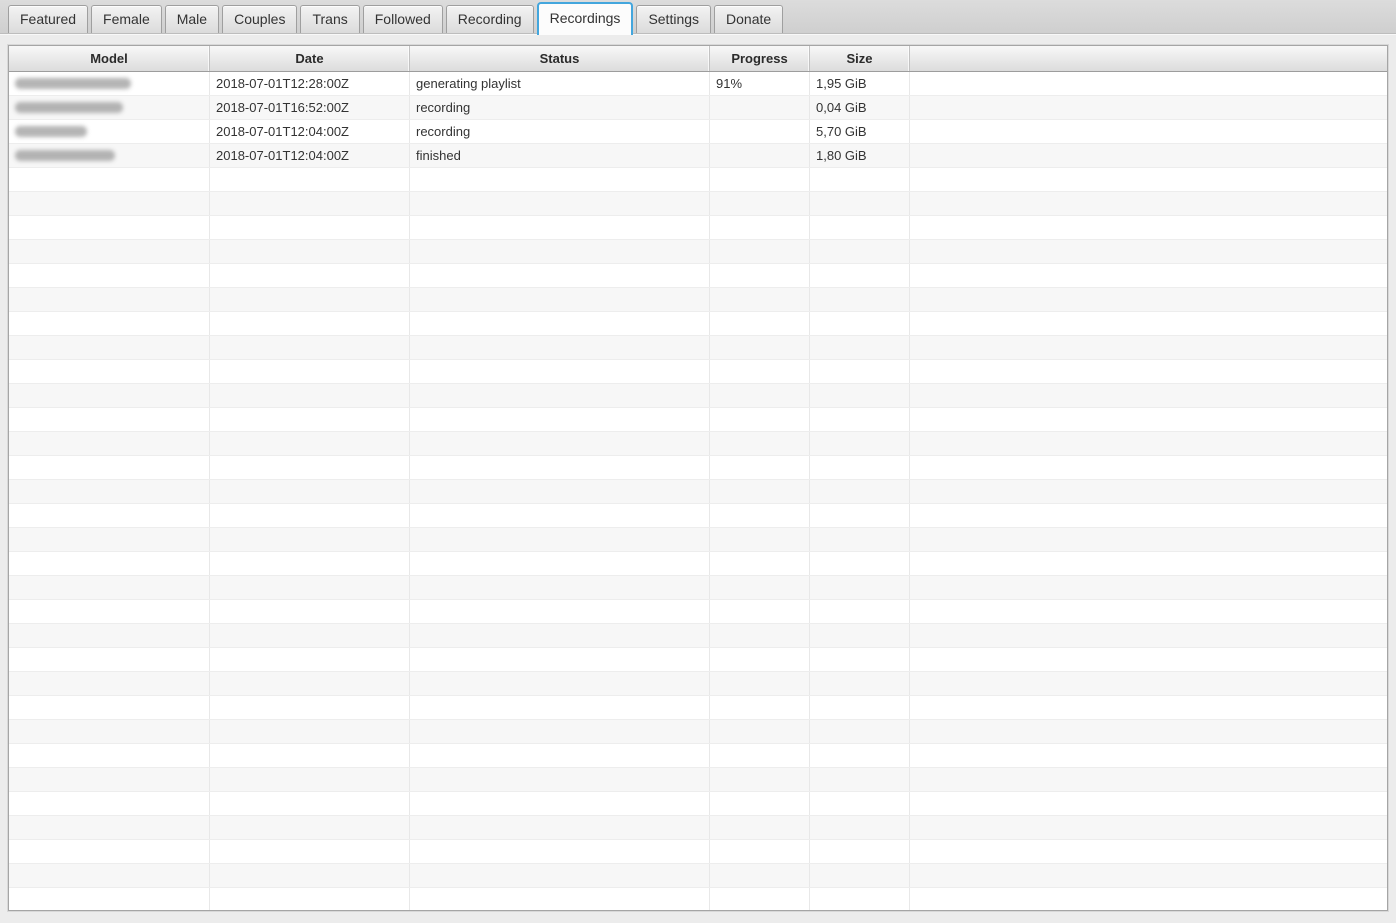  Describe the element at coordinates (109, 58) in the screenshot. I see `column-header-model: Model` at that location.